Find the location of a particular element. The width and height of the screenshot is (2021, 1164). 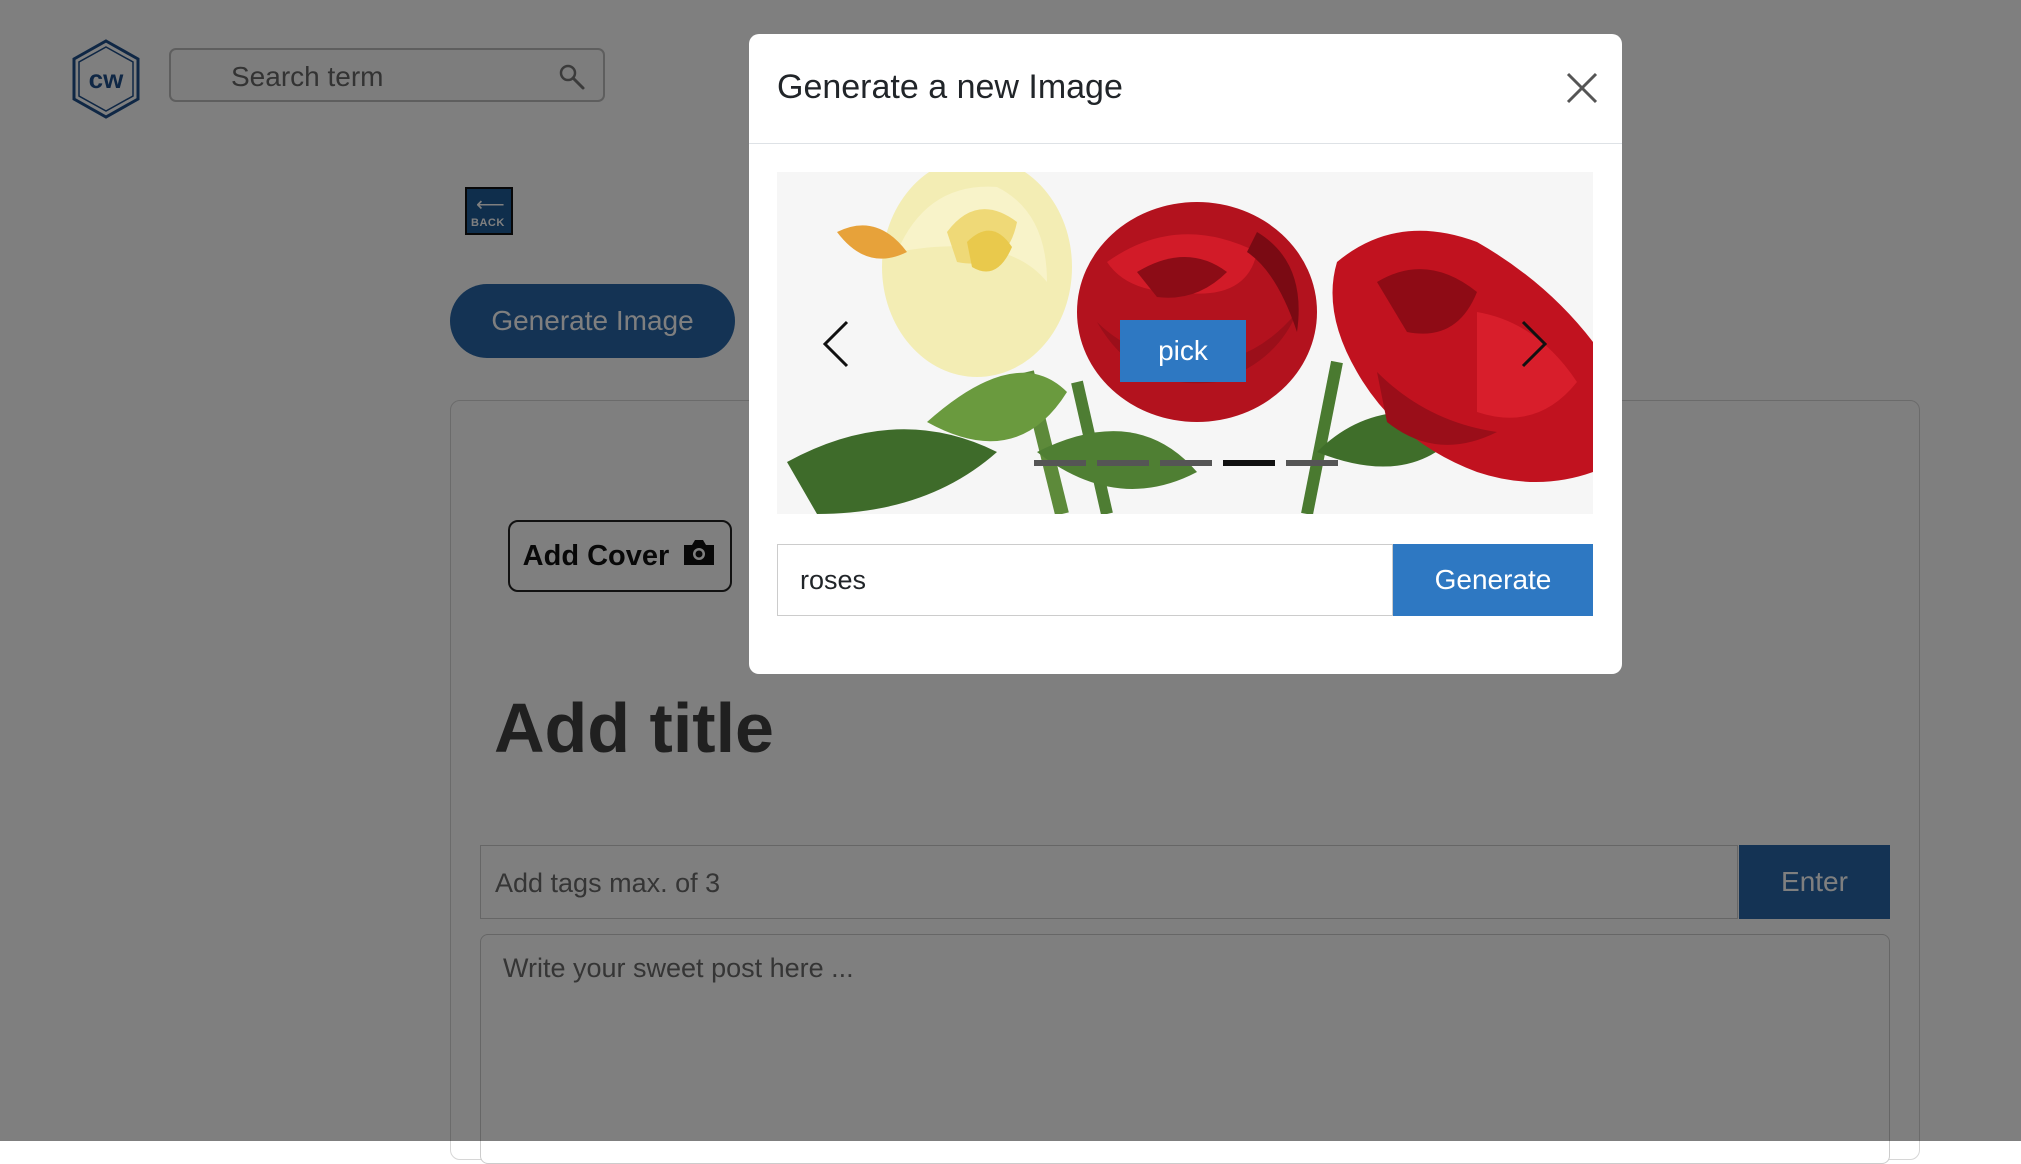

pick-button: pick is located at coordinates (1183, 351).